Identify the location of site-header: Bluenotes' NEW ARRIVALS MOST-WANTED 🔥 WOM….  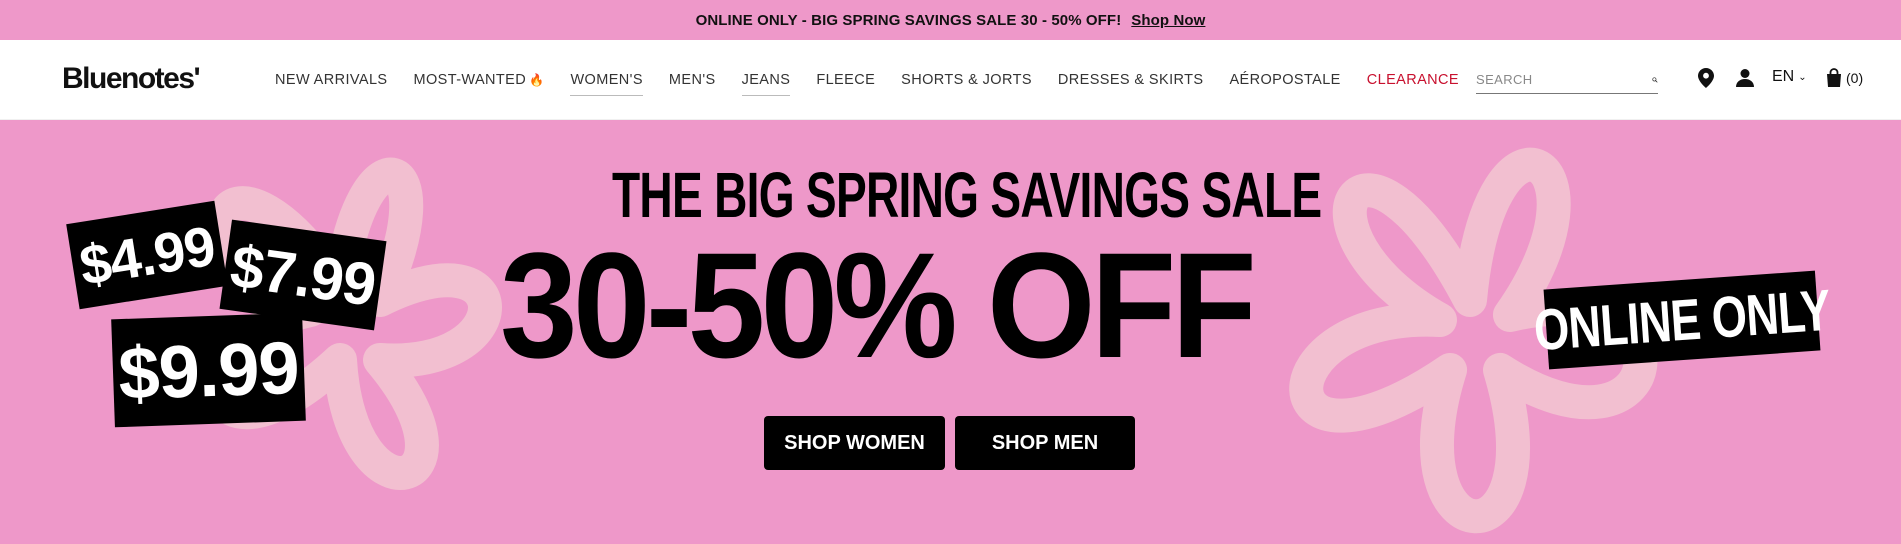
(950, 80).